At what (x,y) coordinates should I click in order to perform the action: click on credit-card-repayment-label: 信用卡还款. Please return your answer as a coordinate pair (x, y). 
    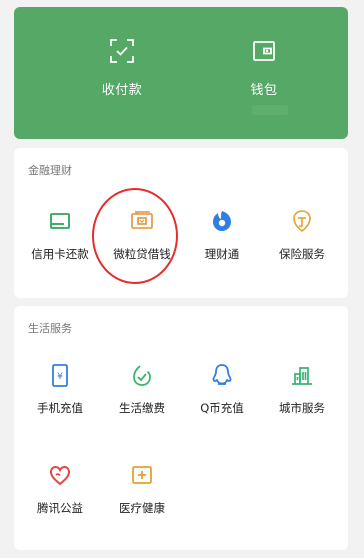
    Looking at the image, I should click on (60, 254).